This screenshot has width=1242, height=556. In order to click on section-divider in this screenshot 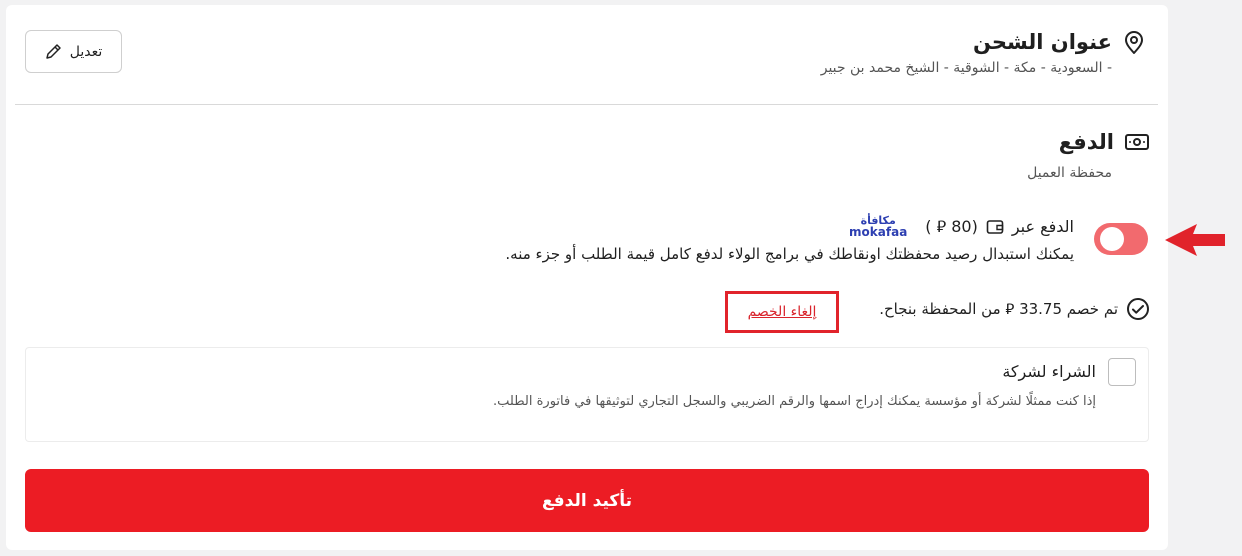, I will do `click(586, 104)`.